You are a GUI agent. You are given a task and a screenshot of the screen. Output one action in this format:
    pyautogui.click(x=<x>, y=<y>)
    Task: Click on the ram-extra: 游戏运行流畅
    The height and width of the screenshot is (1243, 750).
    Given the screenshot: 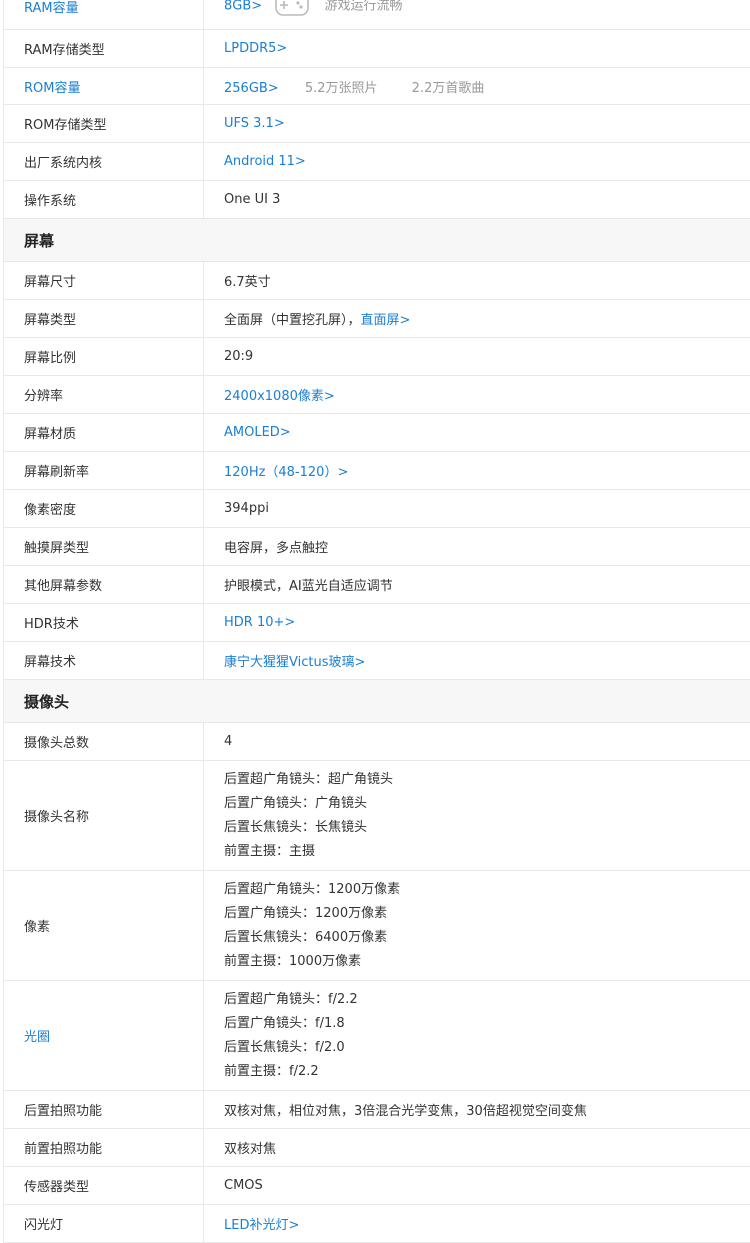 What is the action you would take?
    pyautogui.click(x=363, y=7)
    